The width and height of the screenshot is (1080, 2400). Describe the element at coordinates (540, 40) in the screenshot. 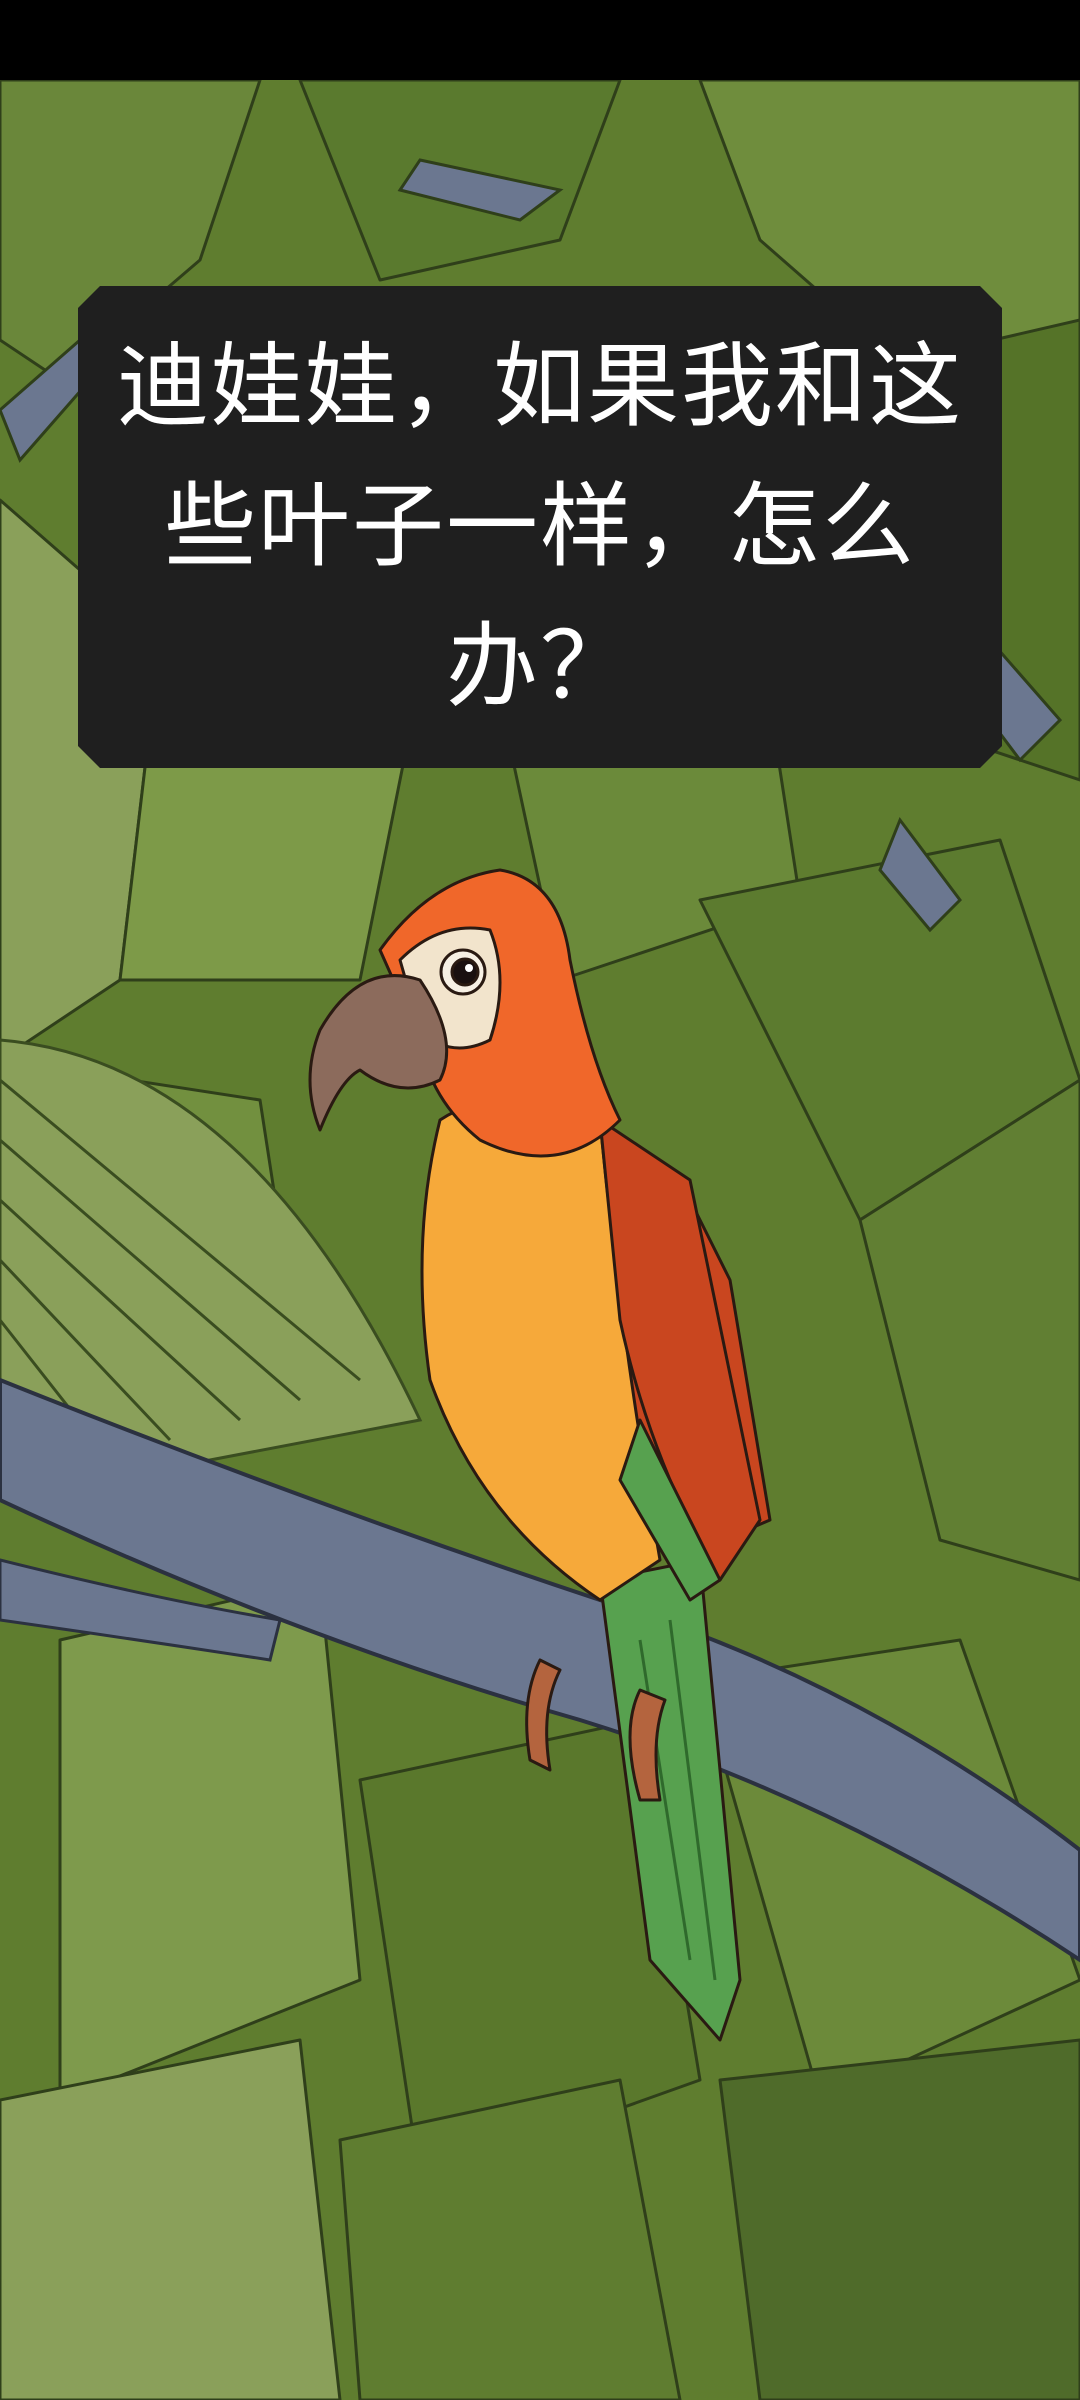

I see `status-bar` at that location.